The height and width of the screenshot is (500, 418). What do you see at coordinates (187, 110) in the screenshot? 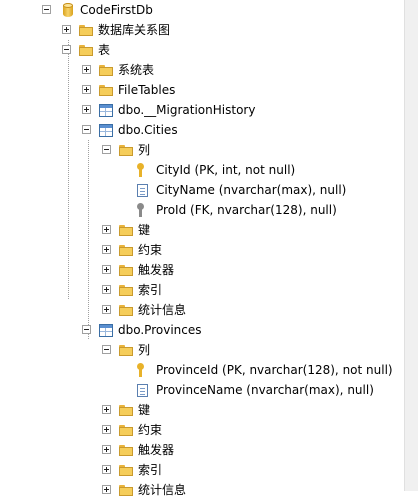
I see `node-label: dbo.__MigrationHistory` at bounding box center [187, 110].